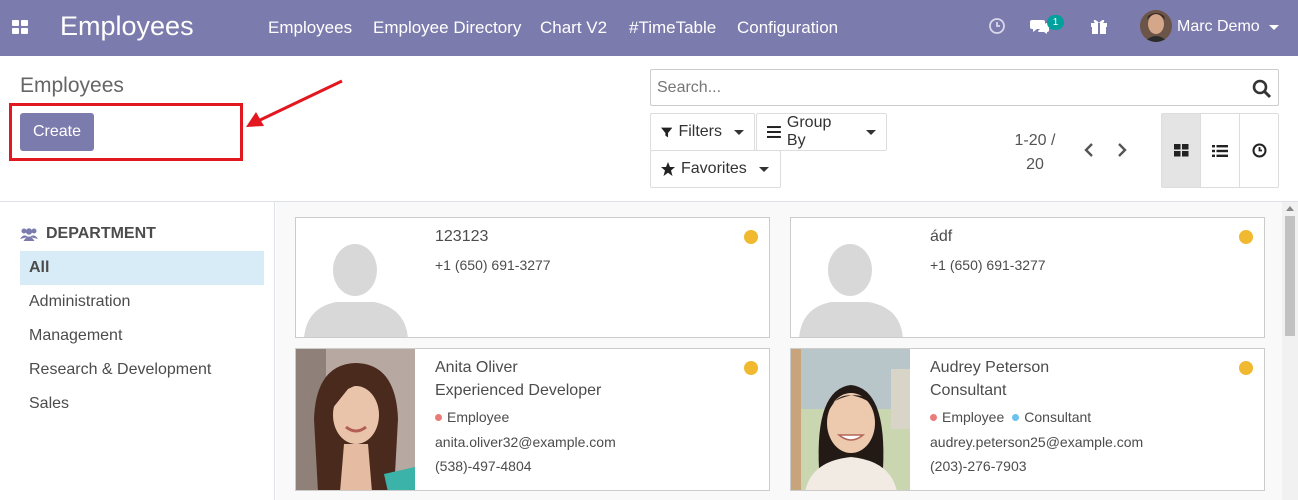 Image resolution: width=1298 pixels, height=500 pixels. Describe the element at coordinates (57, 132) in the screenshot. I see `create-button: Create` at that location.